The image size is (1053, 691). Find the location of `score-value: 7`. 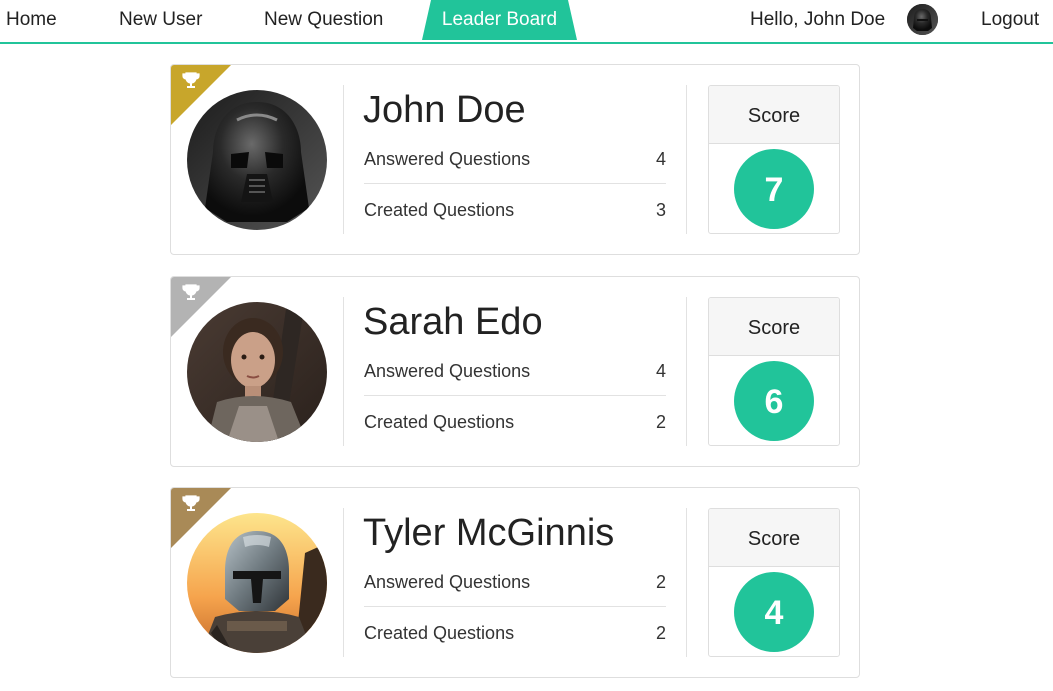

score-value: 7 is located at coordinates (774, 189).